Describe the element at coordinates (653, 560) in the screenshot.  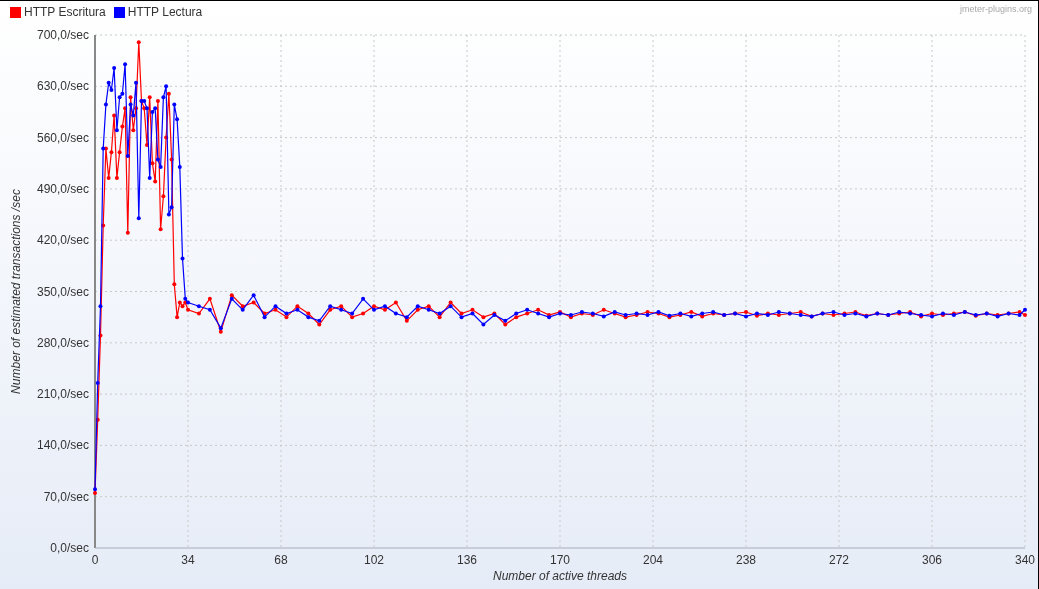
I see `x-tick-label: 204` at that location.